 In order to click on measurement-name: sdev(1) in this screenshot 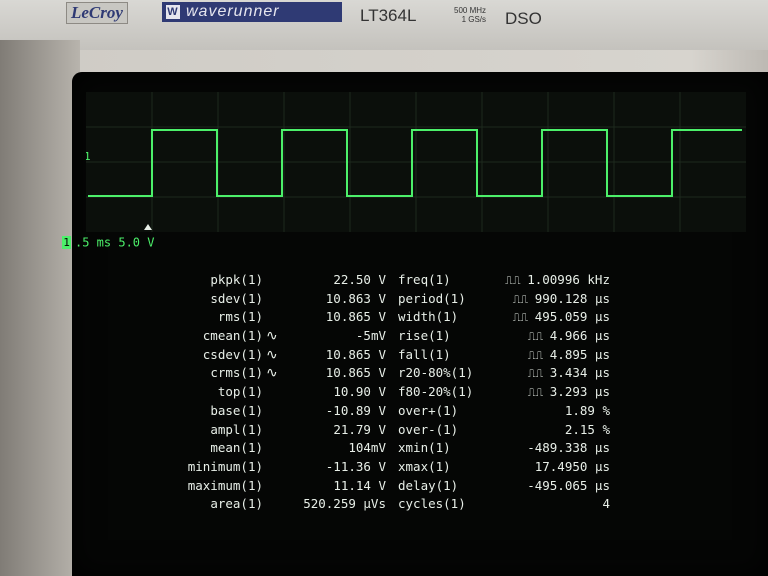, I will do `click(236, 298)`.